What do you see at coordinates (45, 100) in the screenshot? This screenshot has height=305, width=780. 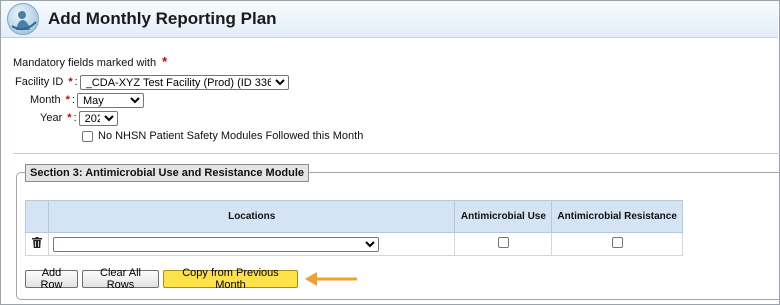 I see `month-label-text: Month` at bounding box center [45, 100].